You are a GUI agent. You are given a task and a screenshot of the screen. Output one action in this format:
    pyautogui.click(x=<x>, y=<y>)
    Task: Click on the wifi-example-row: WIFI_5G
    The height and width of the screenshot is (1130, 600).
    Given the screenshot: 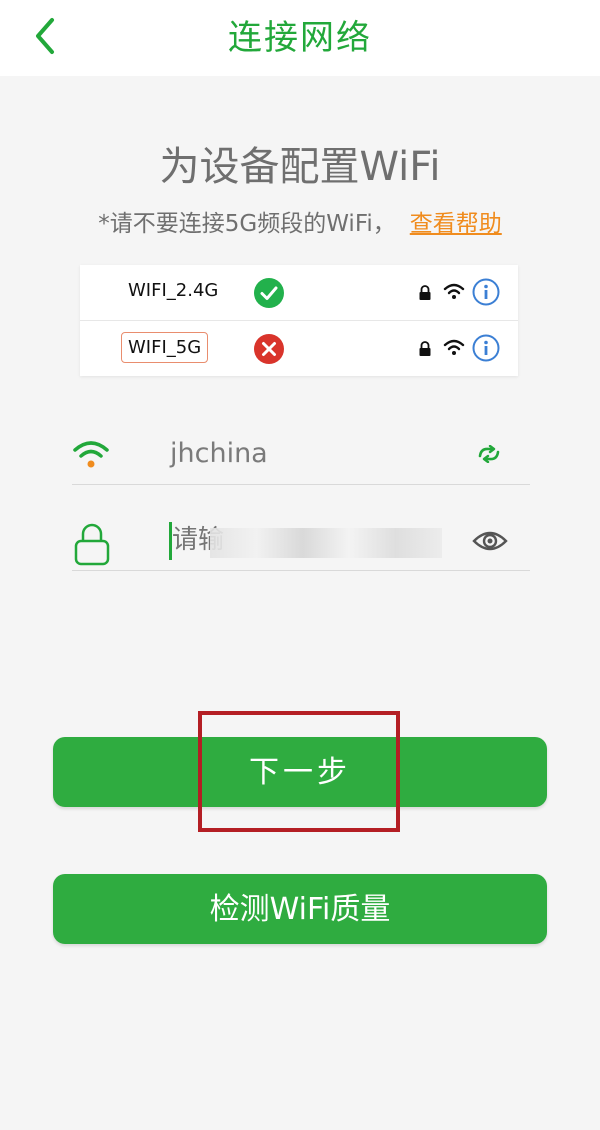 What is the action you would take?
    pyautogui.click(x=299, y=348)
    